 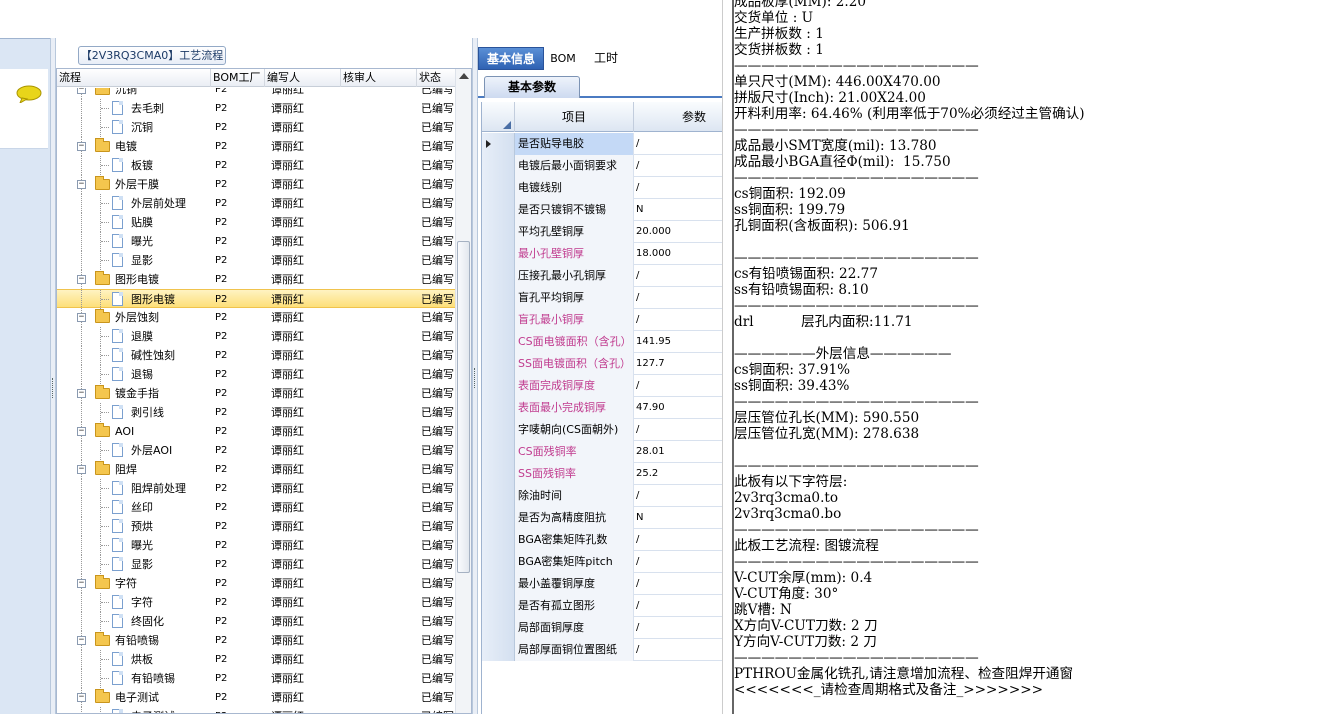 I want to click on param-name-cell: SS面电镀面积（含孔）, so click(x=574, y=364).